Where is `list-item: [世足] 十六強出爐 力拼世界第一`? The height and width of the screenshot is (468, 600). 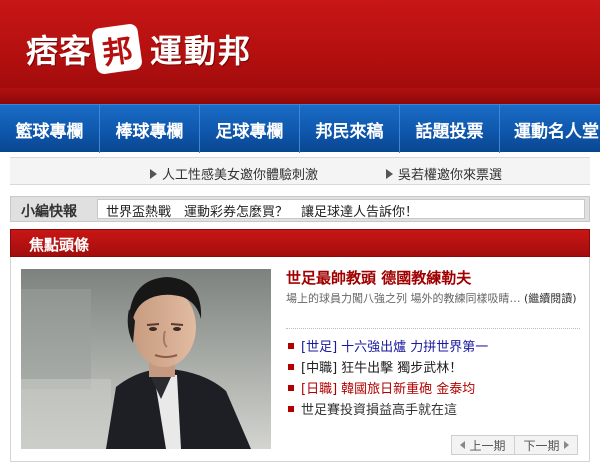 list-item: [世足] 十六強出爐 力拼世界第一 is located at coordinates (435, 345).